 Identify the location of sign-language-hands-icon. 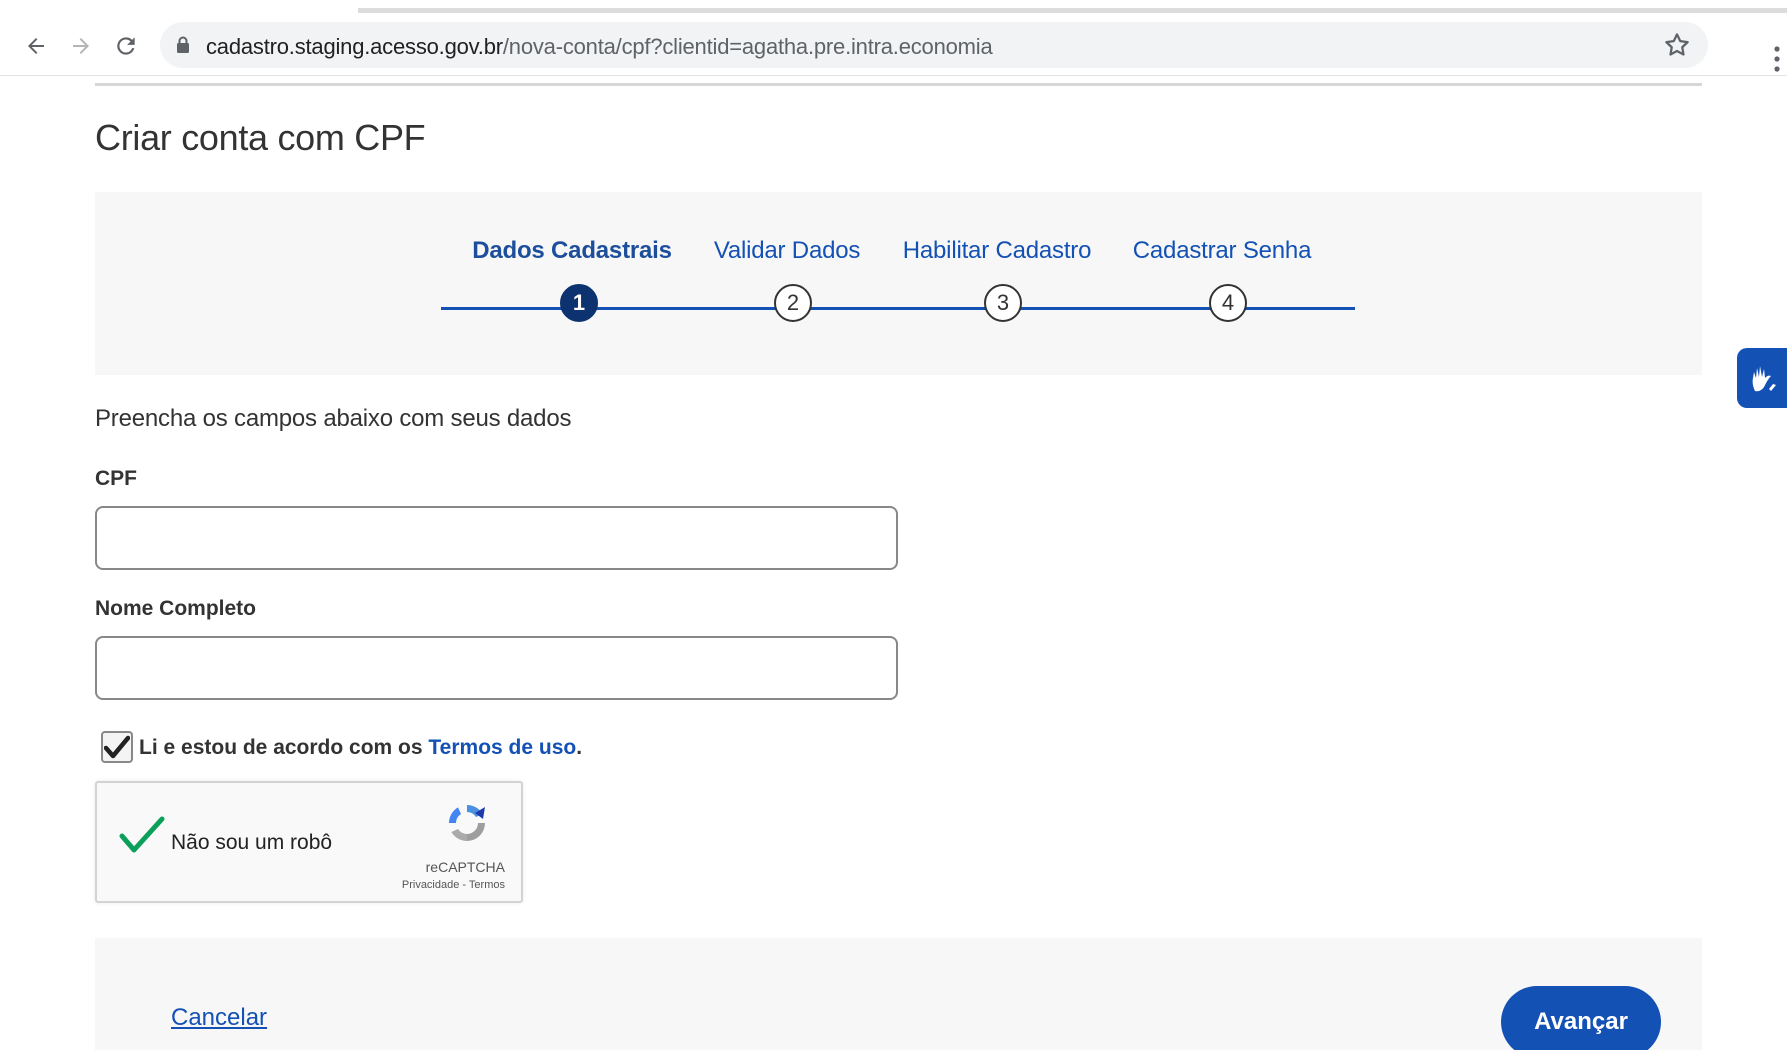
(1764, 379).